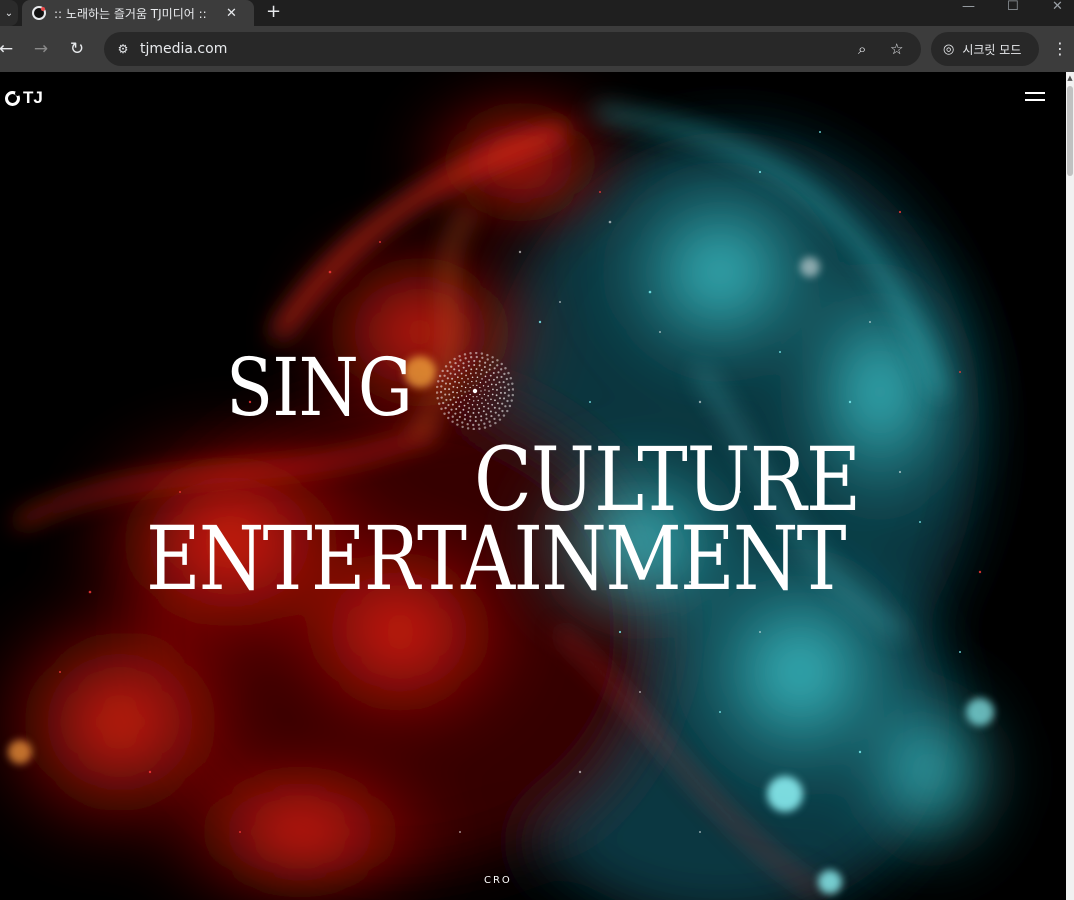 The image size is (1074, 900). What do you see at coordinates (123, 49) in the screenshot?
I see `site-info-icon: ⚙` at bounding box center [123, 49].